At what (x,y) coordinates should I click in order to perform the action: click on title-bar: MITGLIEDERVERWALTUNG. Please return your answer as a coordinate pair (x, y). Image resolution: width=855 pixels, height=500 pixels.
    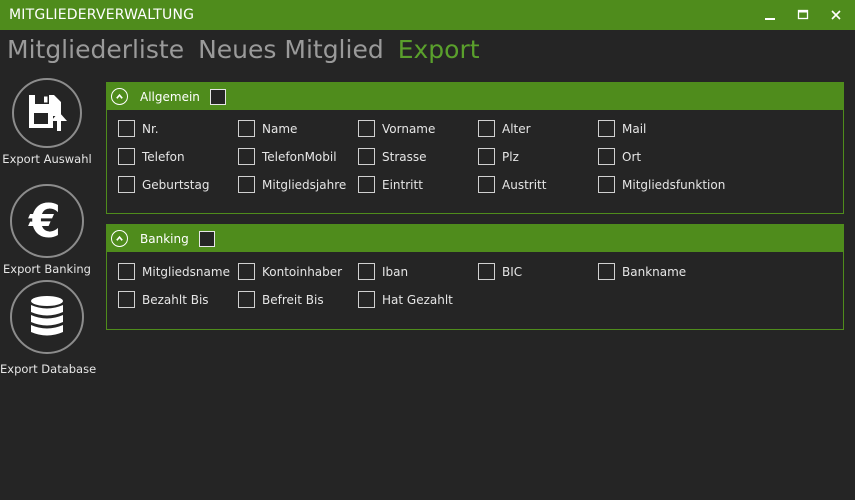
    Looking at the image, I should click on (427, 15).